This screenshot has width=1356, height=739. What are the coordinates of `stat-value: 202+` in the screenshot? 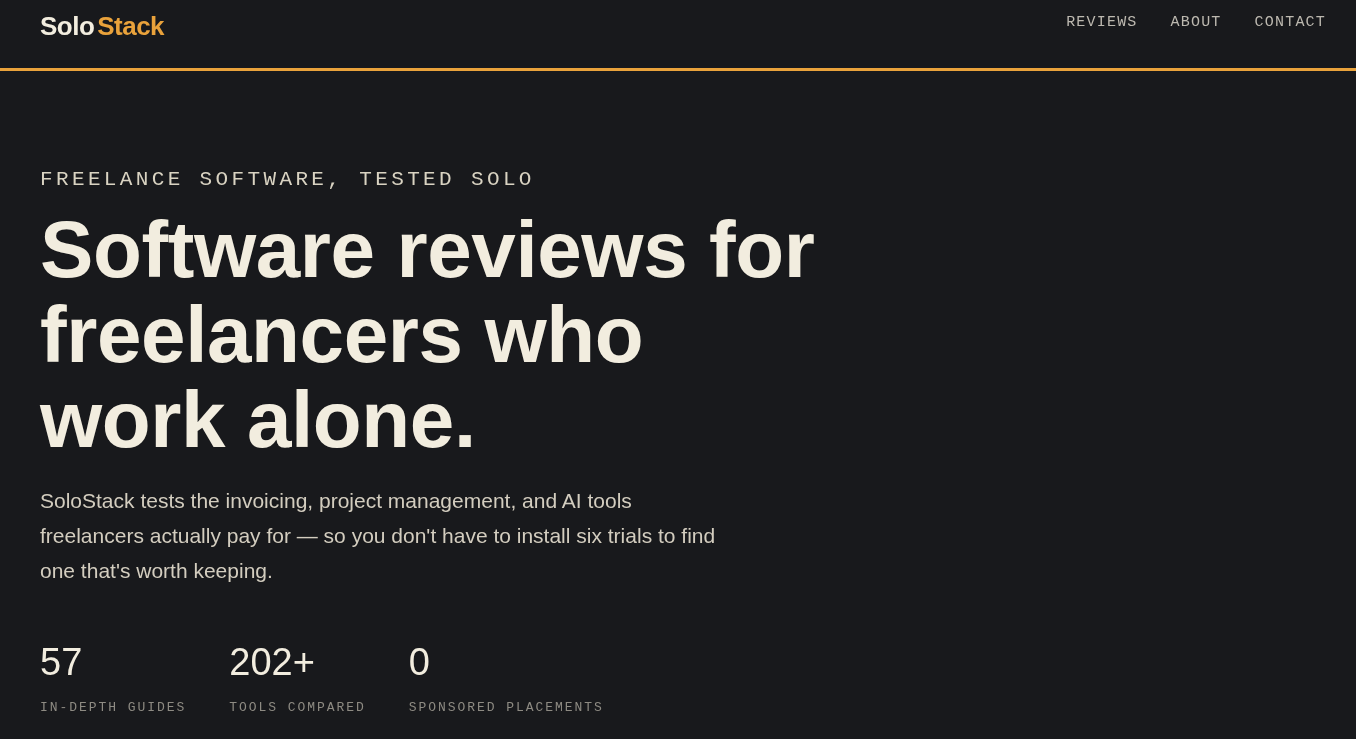 It's located at (272, 662).